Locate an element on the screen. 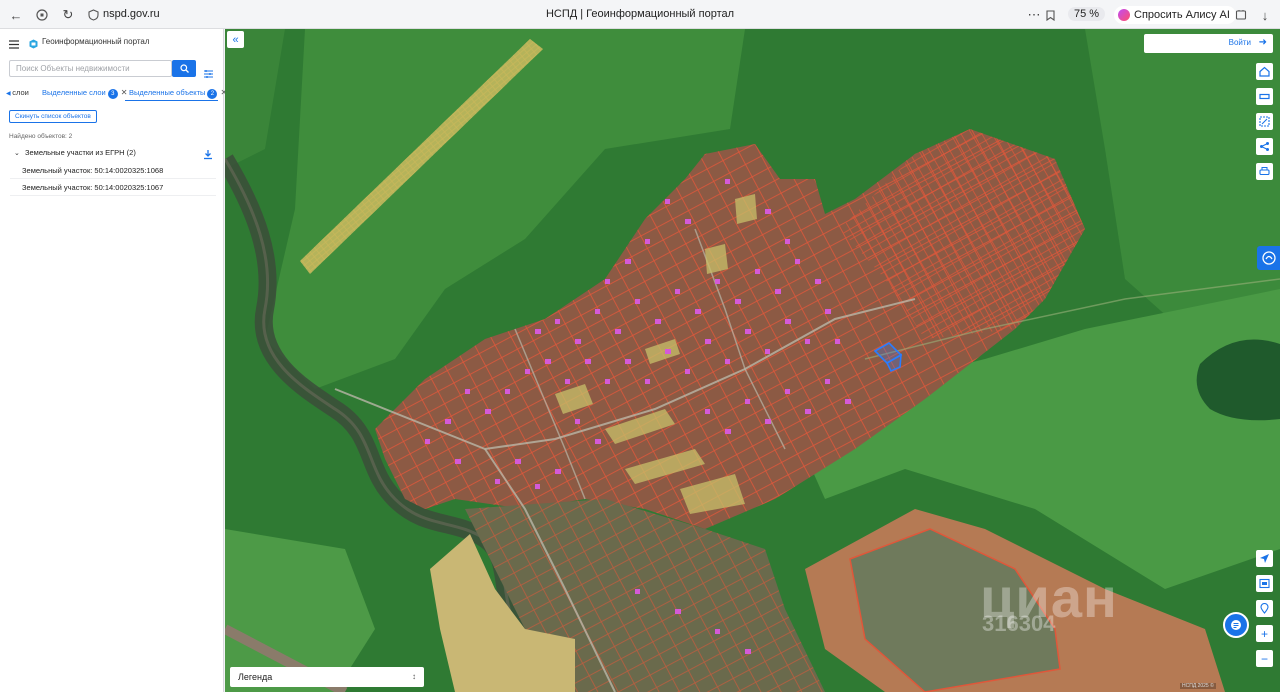  selected-objects-count-badge: 2 is located at coordinates (212, 94).